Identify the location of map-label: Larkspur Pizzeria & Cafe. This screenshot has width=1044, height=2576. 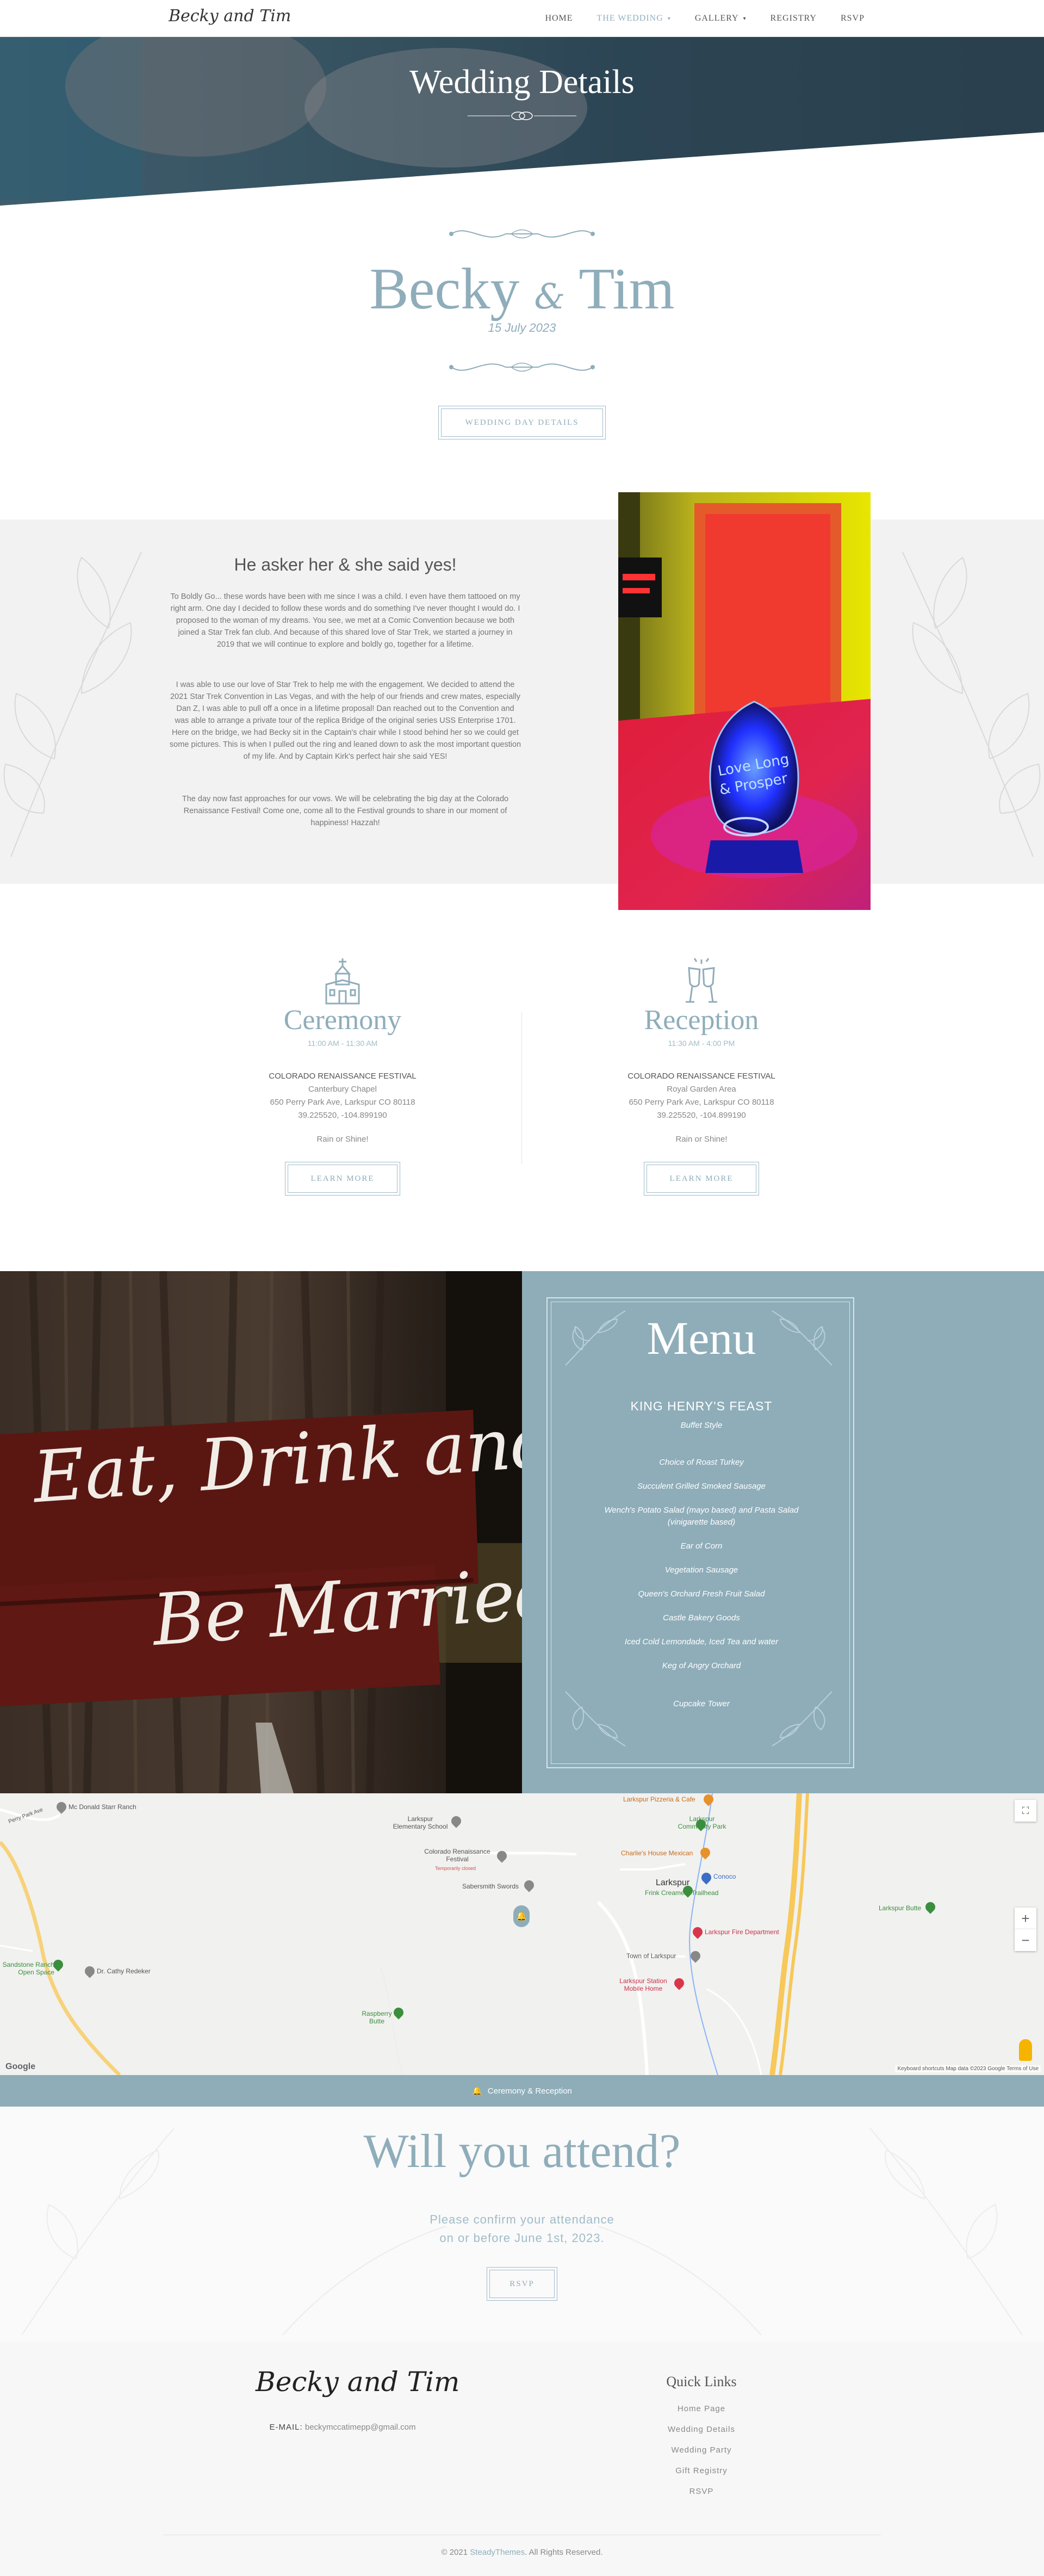
(659, 1799).